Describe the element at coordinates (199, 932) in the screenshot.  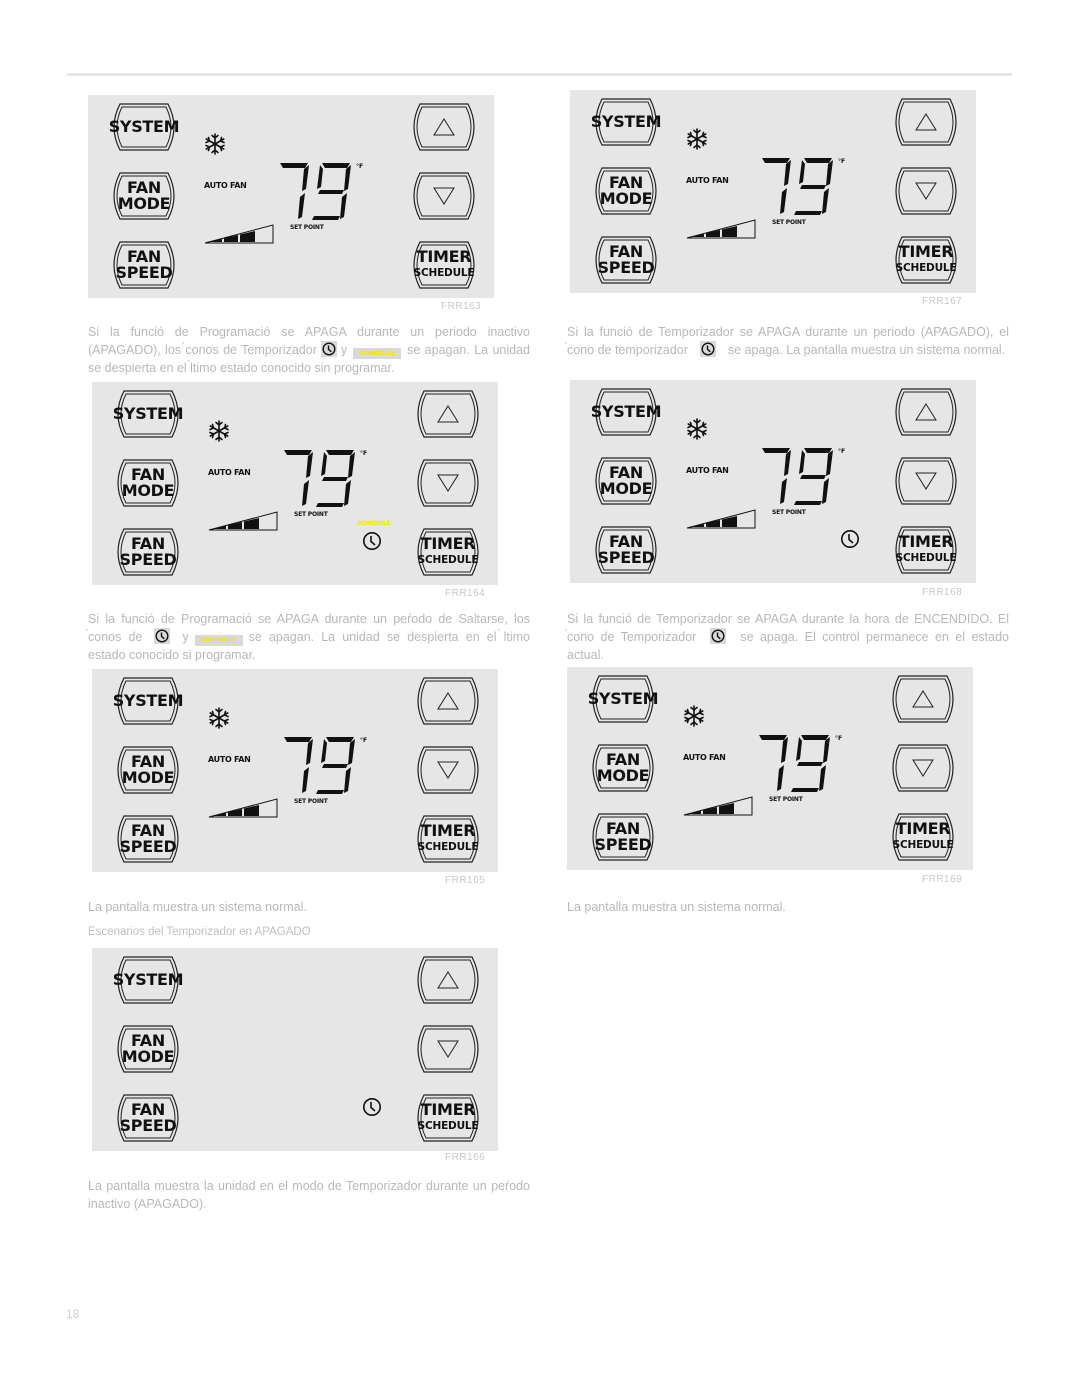
I see `section-title: Escenarios del Temporizador en APAGADO` at that location.